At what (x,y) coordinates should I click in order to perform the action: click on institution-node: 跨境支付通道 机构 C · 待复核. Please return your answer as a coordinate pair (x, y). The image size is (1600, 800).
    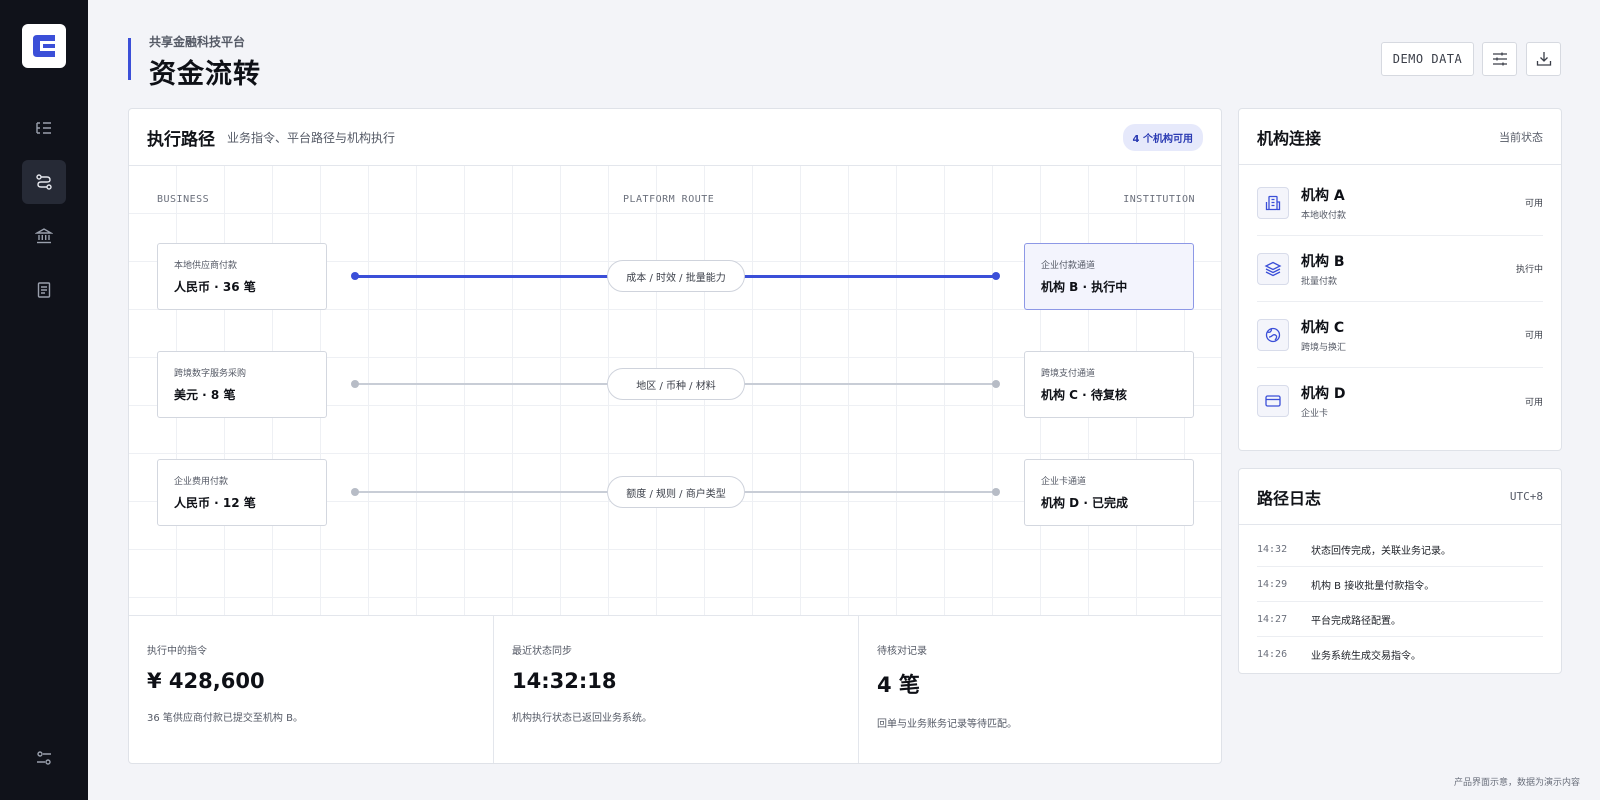
    Looking at the image, I should click on (1109, 384).